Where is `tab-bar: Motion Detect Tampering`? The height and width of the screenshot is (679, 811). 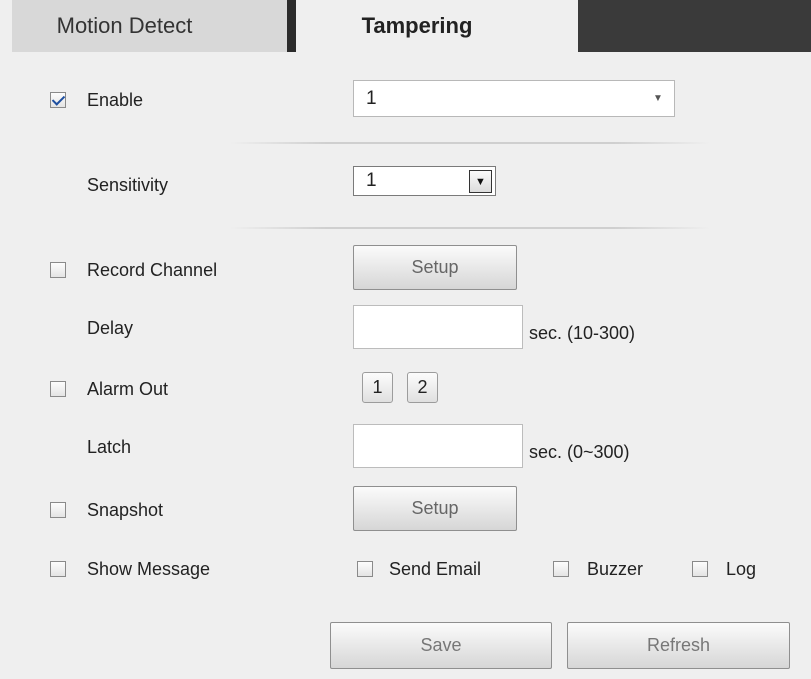 tab-bar: Motion Detect Tampering is located at coordinates (405, 26).